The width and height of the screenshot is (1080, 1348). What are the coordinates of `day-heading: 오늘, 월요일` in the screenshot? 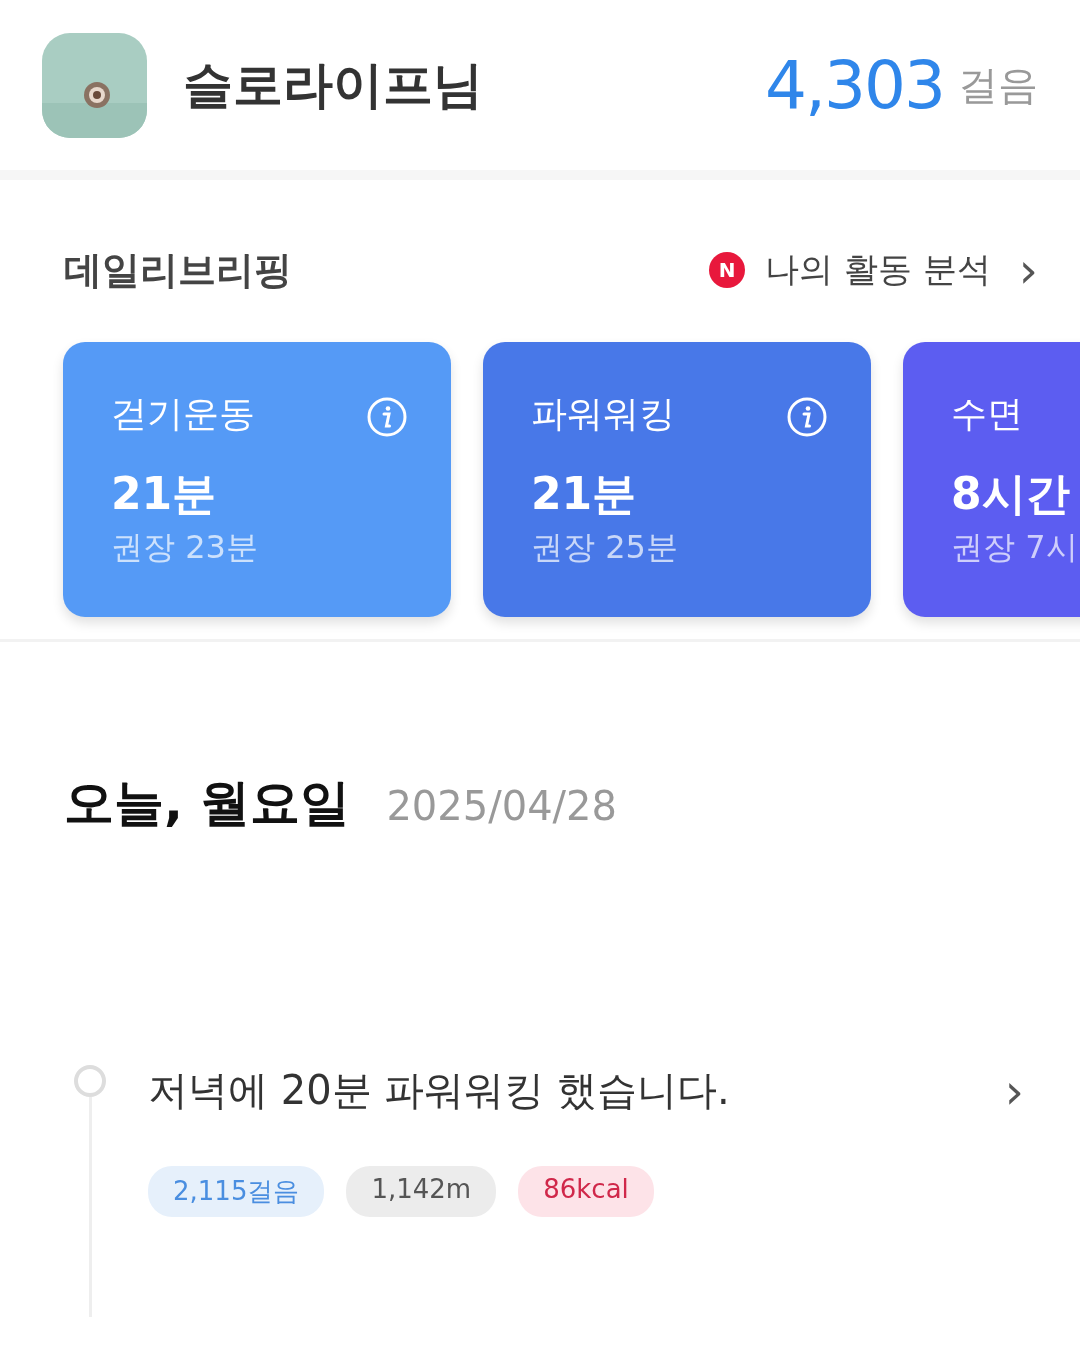 It's located at (207, 803).